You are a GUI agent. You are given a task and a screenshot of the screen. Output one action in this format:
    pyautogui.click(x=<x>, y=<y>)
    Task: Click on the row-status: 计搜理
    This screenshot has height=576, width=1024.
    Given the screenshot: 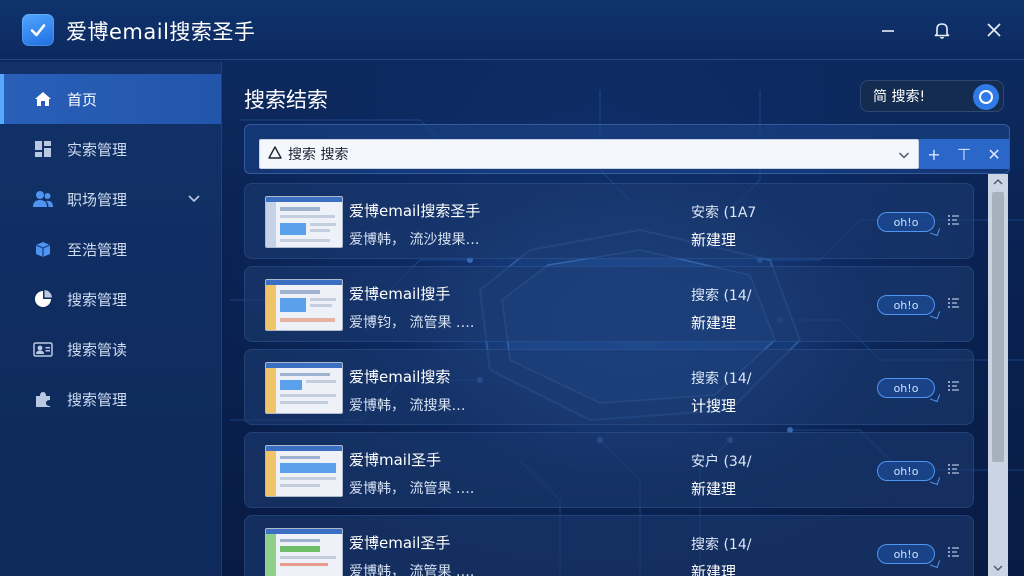 What is the action you would take?
    pyautogui.click(x=714, y=406)
    